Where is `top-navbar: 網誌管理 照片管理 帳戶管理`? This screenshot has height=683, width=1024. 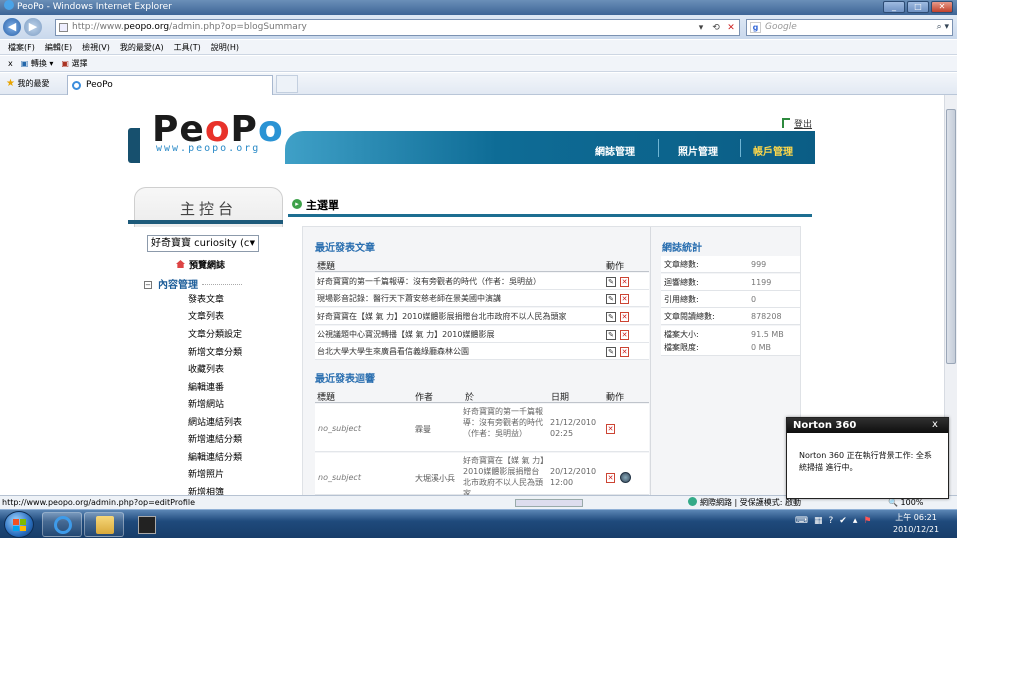
top-navbar: 網誌管理 照片管理 帳戶管理 is located at coordinates (550, 147).